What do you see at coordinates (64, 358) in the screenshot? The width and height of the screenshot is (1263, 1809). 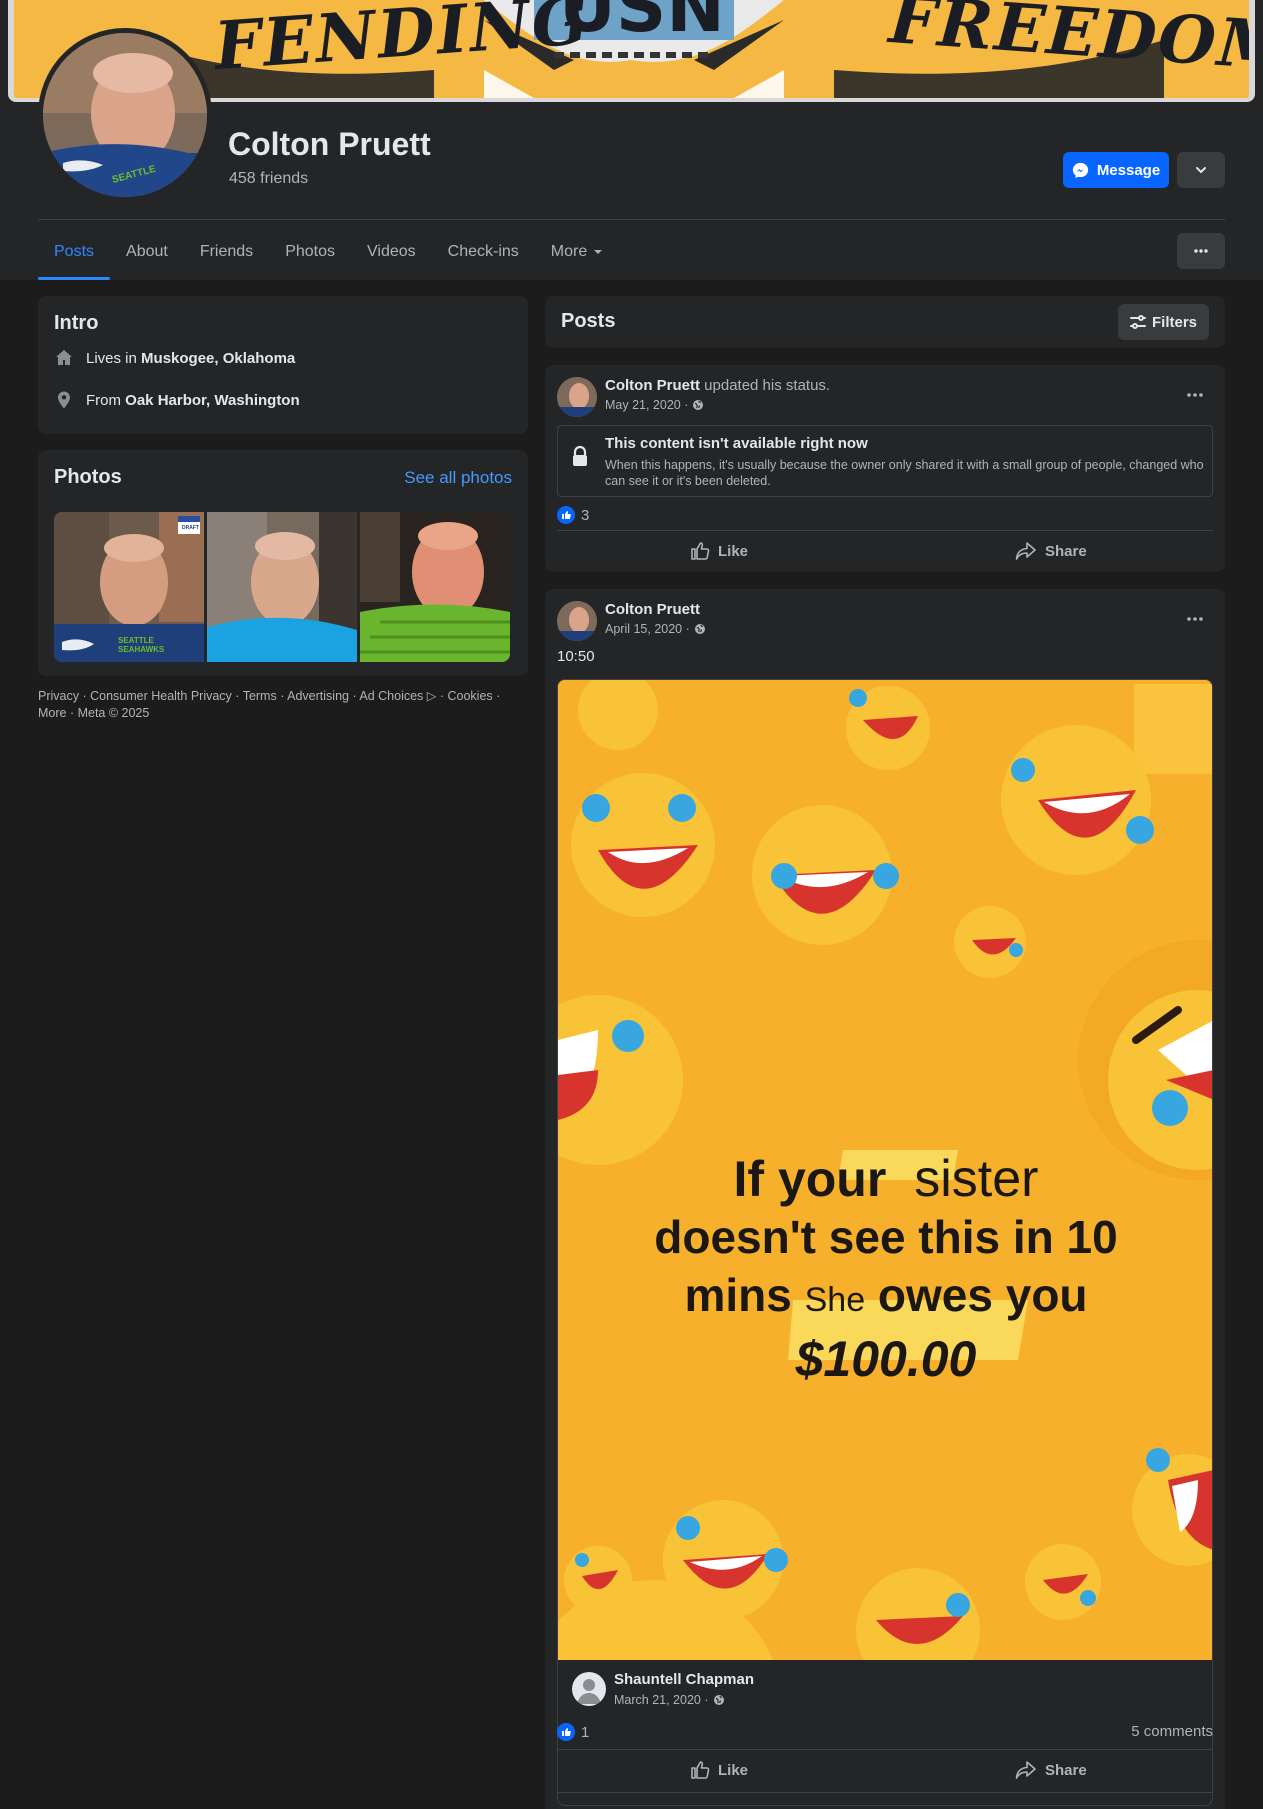 I see `home-icon` at bounding box center [64, 358].